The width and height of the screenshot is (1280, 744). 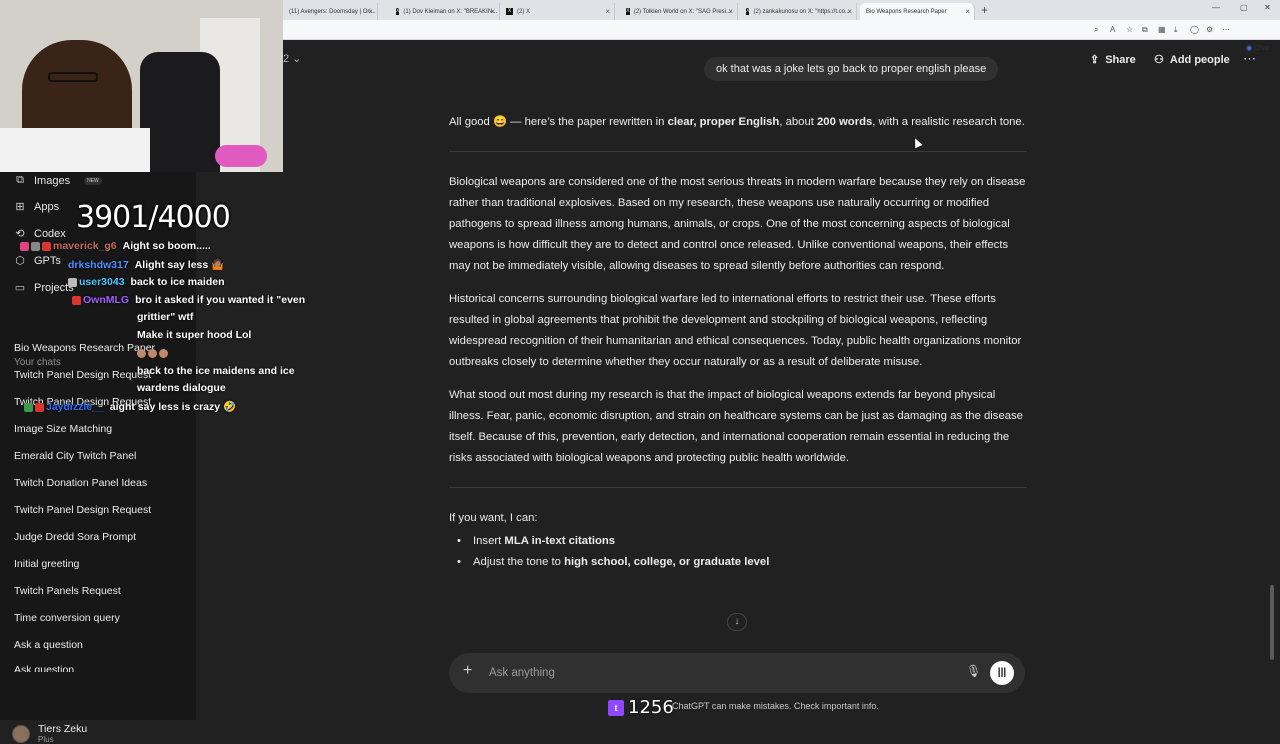 I want to click on chat-item: Twitch Panel Design Request, so click(x=101, y=510).